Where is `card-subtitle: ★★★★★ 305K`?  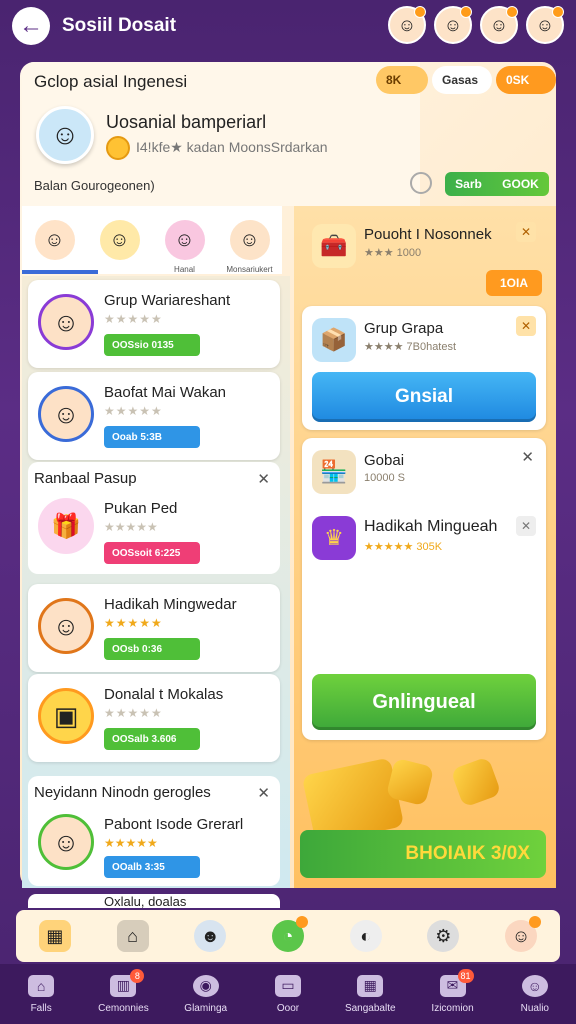 card-subtitle: ★★★★★ 305K is located at coordinates (403, 547).